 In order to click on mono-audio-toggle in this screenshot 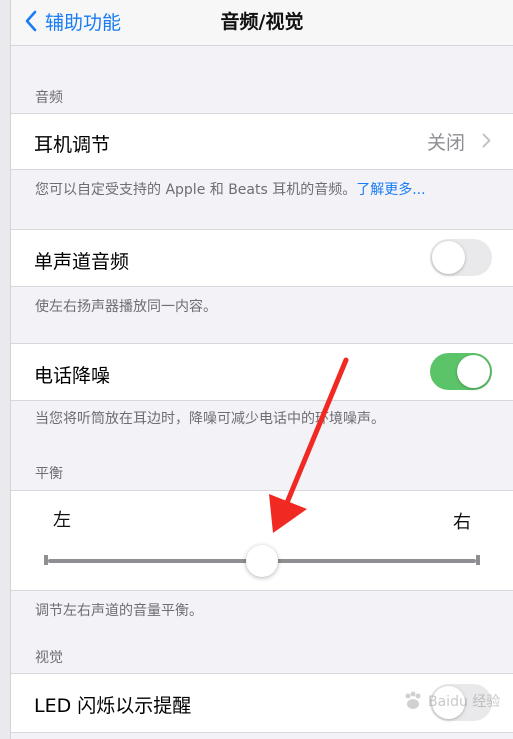, I will do `click(461, 257)`.